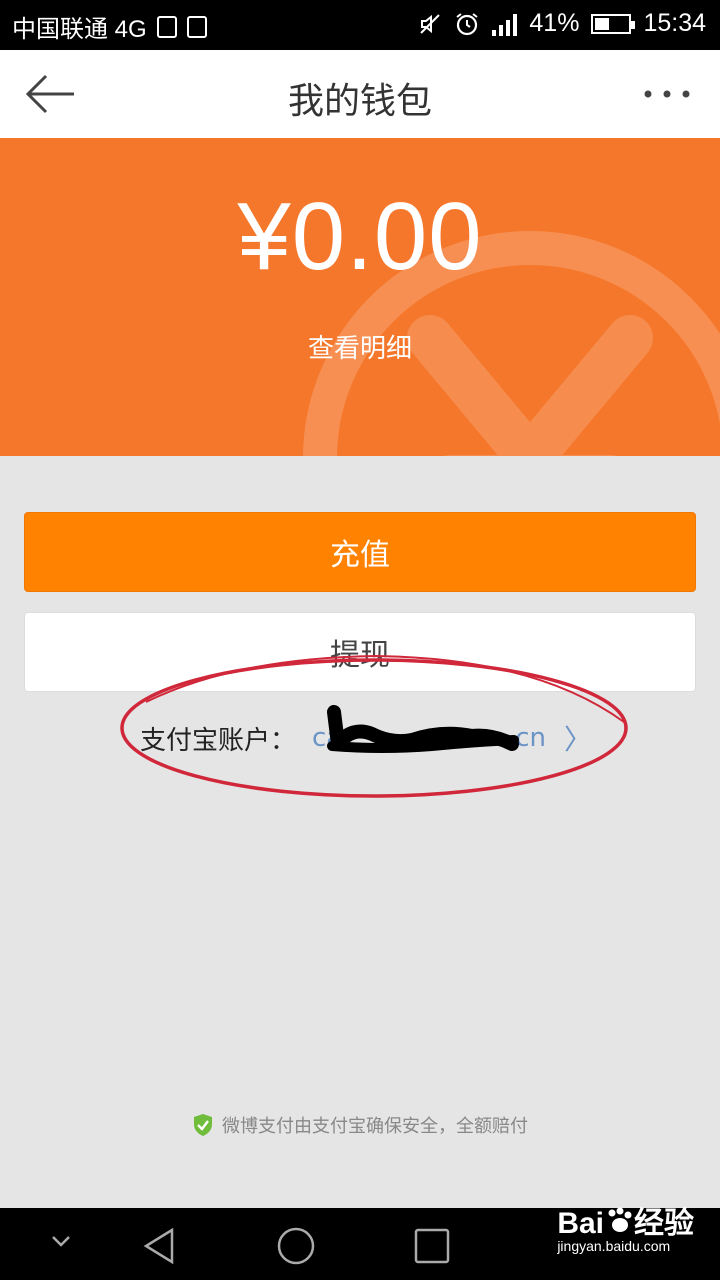 The width and height of the screenshot is (720, 1280). What do you see at coordinates (160, 1246) in the screenshot?
I see `nav-back-icon` at bounding box center [160, 1246].